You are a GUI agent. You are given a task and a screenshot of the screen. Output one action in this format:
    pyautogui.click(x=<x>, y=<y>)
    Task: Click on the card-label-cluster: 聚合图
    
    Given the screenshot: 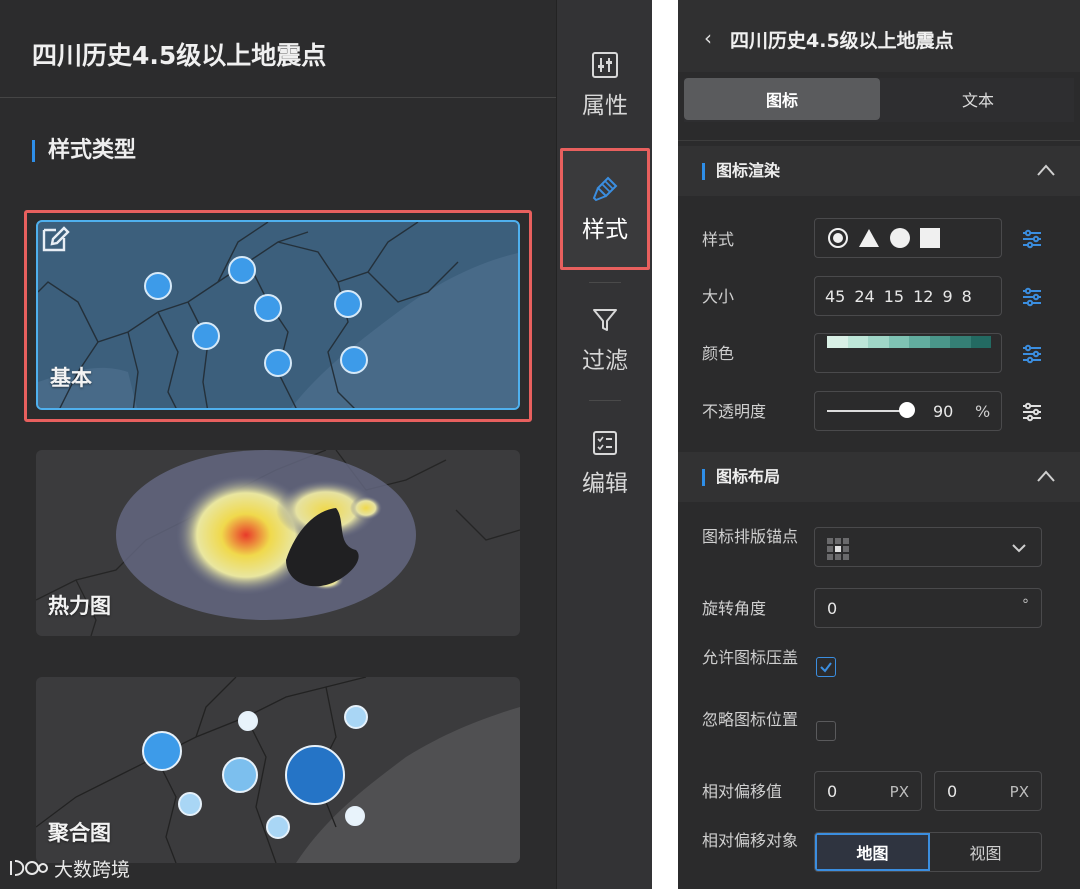 What is the action you would take?
    pyautogui.click(x=79, y=833)
    